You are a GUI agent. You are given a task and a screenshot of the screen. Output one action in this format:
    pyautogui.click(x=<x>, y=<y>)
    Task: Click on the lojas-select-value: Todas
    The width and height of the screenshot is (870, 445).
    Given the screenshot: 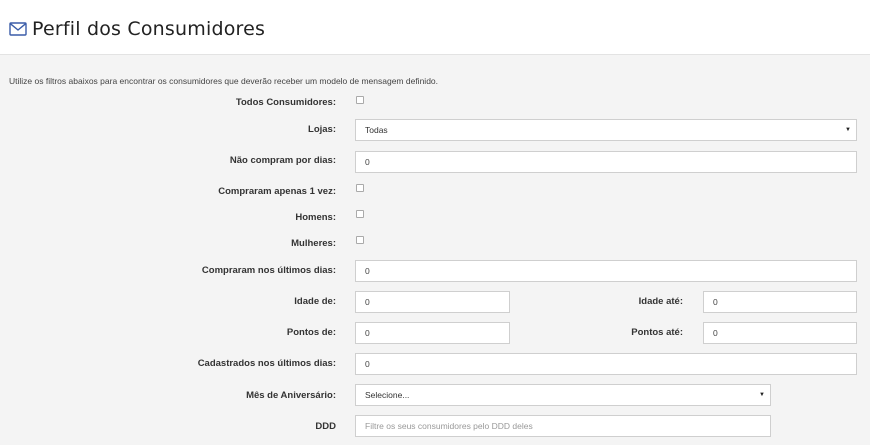 What is the action you would take?
    pyautogui.click(x=376, y=130)
    